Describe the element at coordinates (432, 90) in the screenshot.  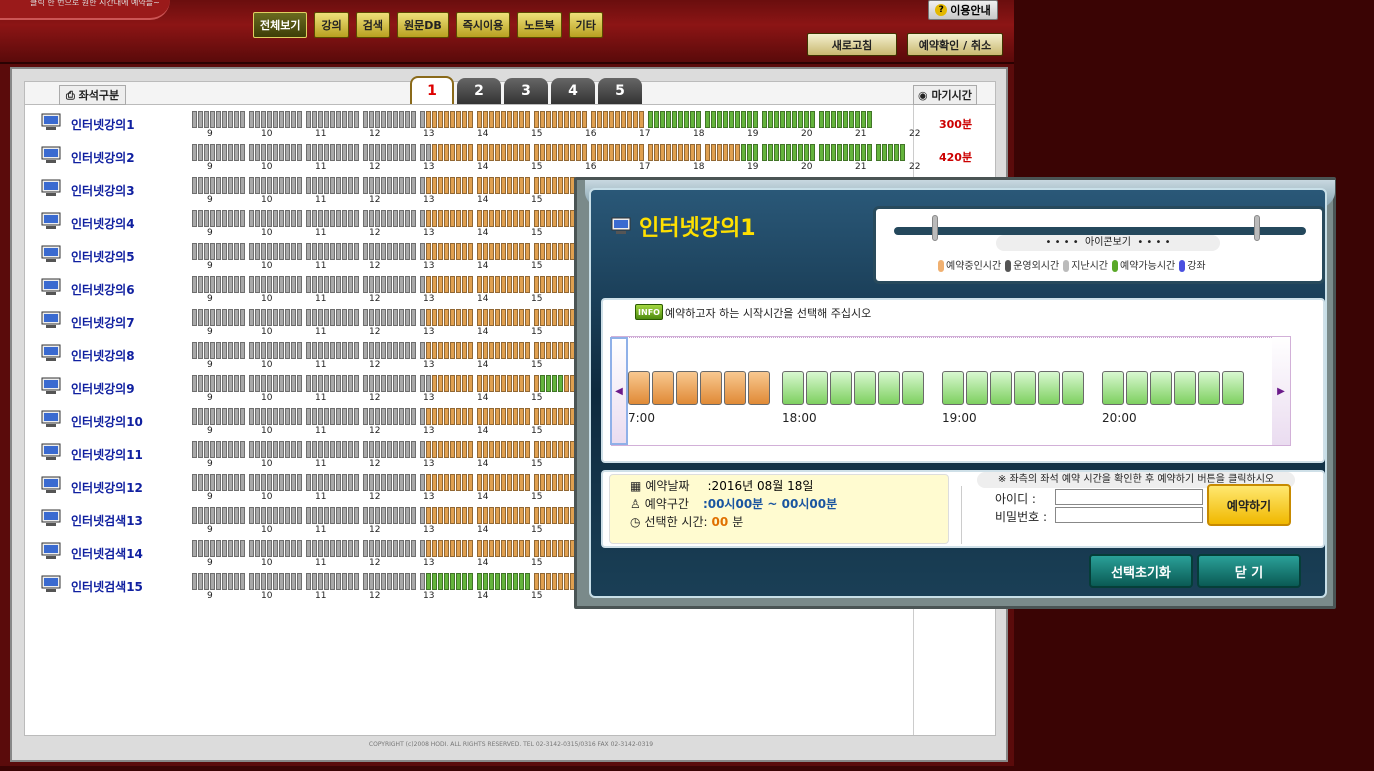
I see `tab-1: 1` at that location.